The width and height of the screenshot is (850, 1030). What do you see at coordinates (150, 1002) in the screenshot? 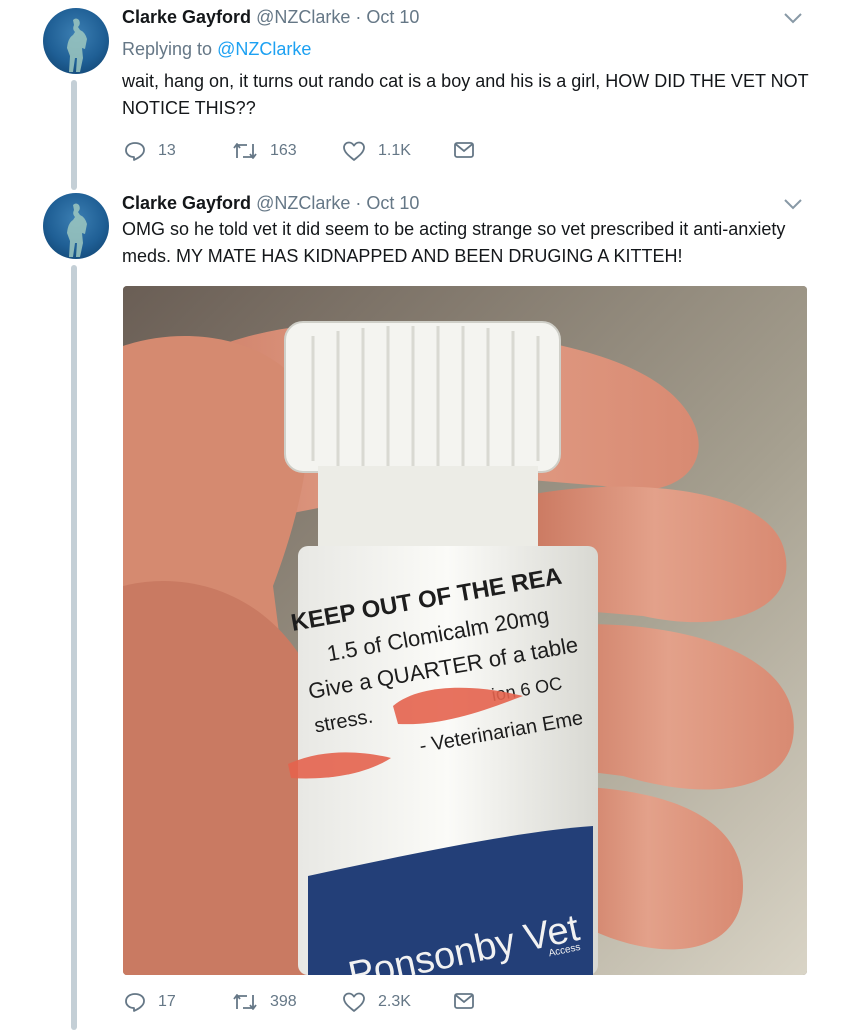
I see `reply-button: 17` at bounding box center [150, 1002].